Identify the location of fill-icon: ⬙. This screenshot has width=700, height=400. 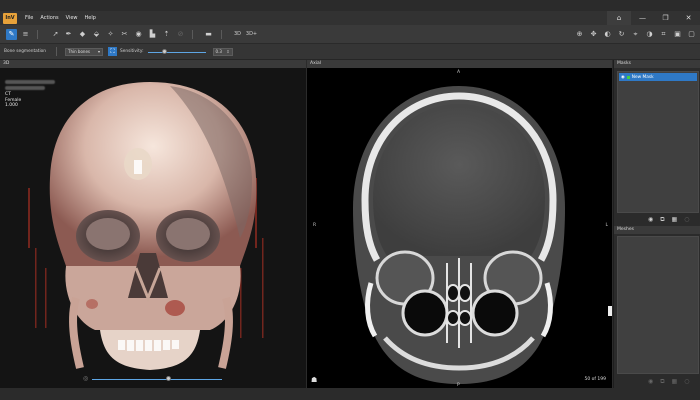
(96, 34).